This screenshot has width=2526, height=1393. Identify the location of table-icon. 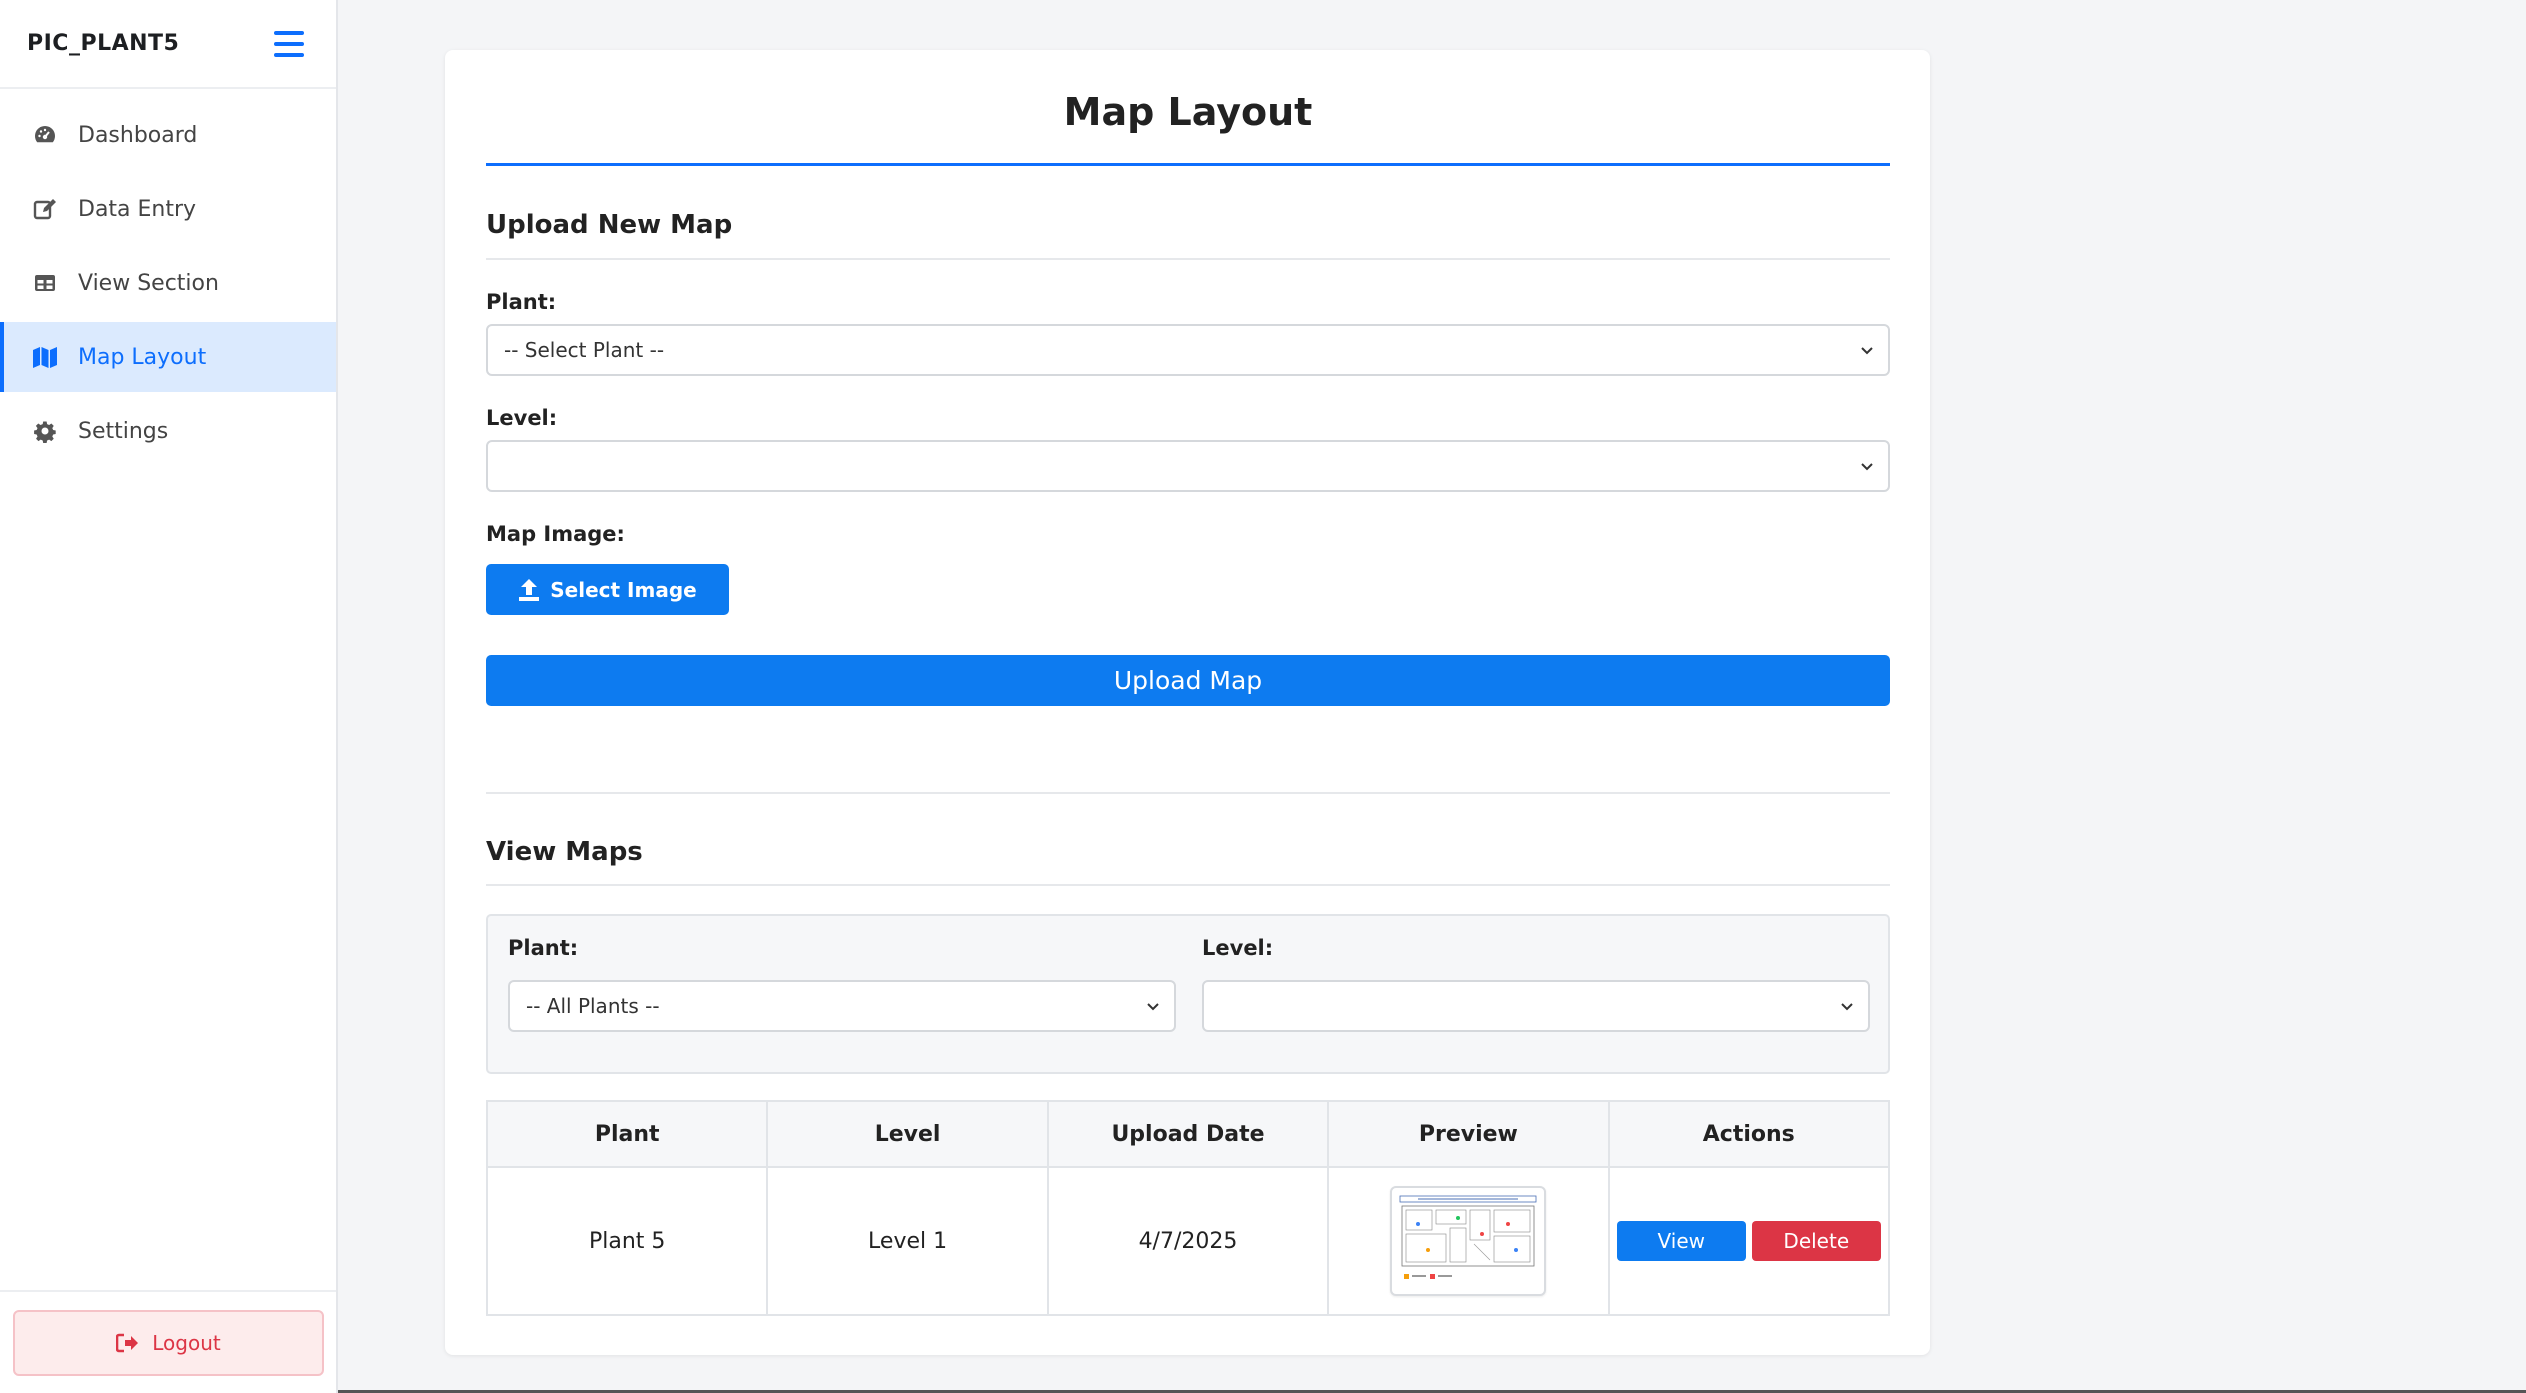
(45, 283).